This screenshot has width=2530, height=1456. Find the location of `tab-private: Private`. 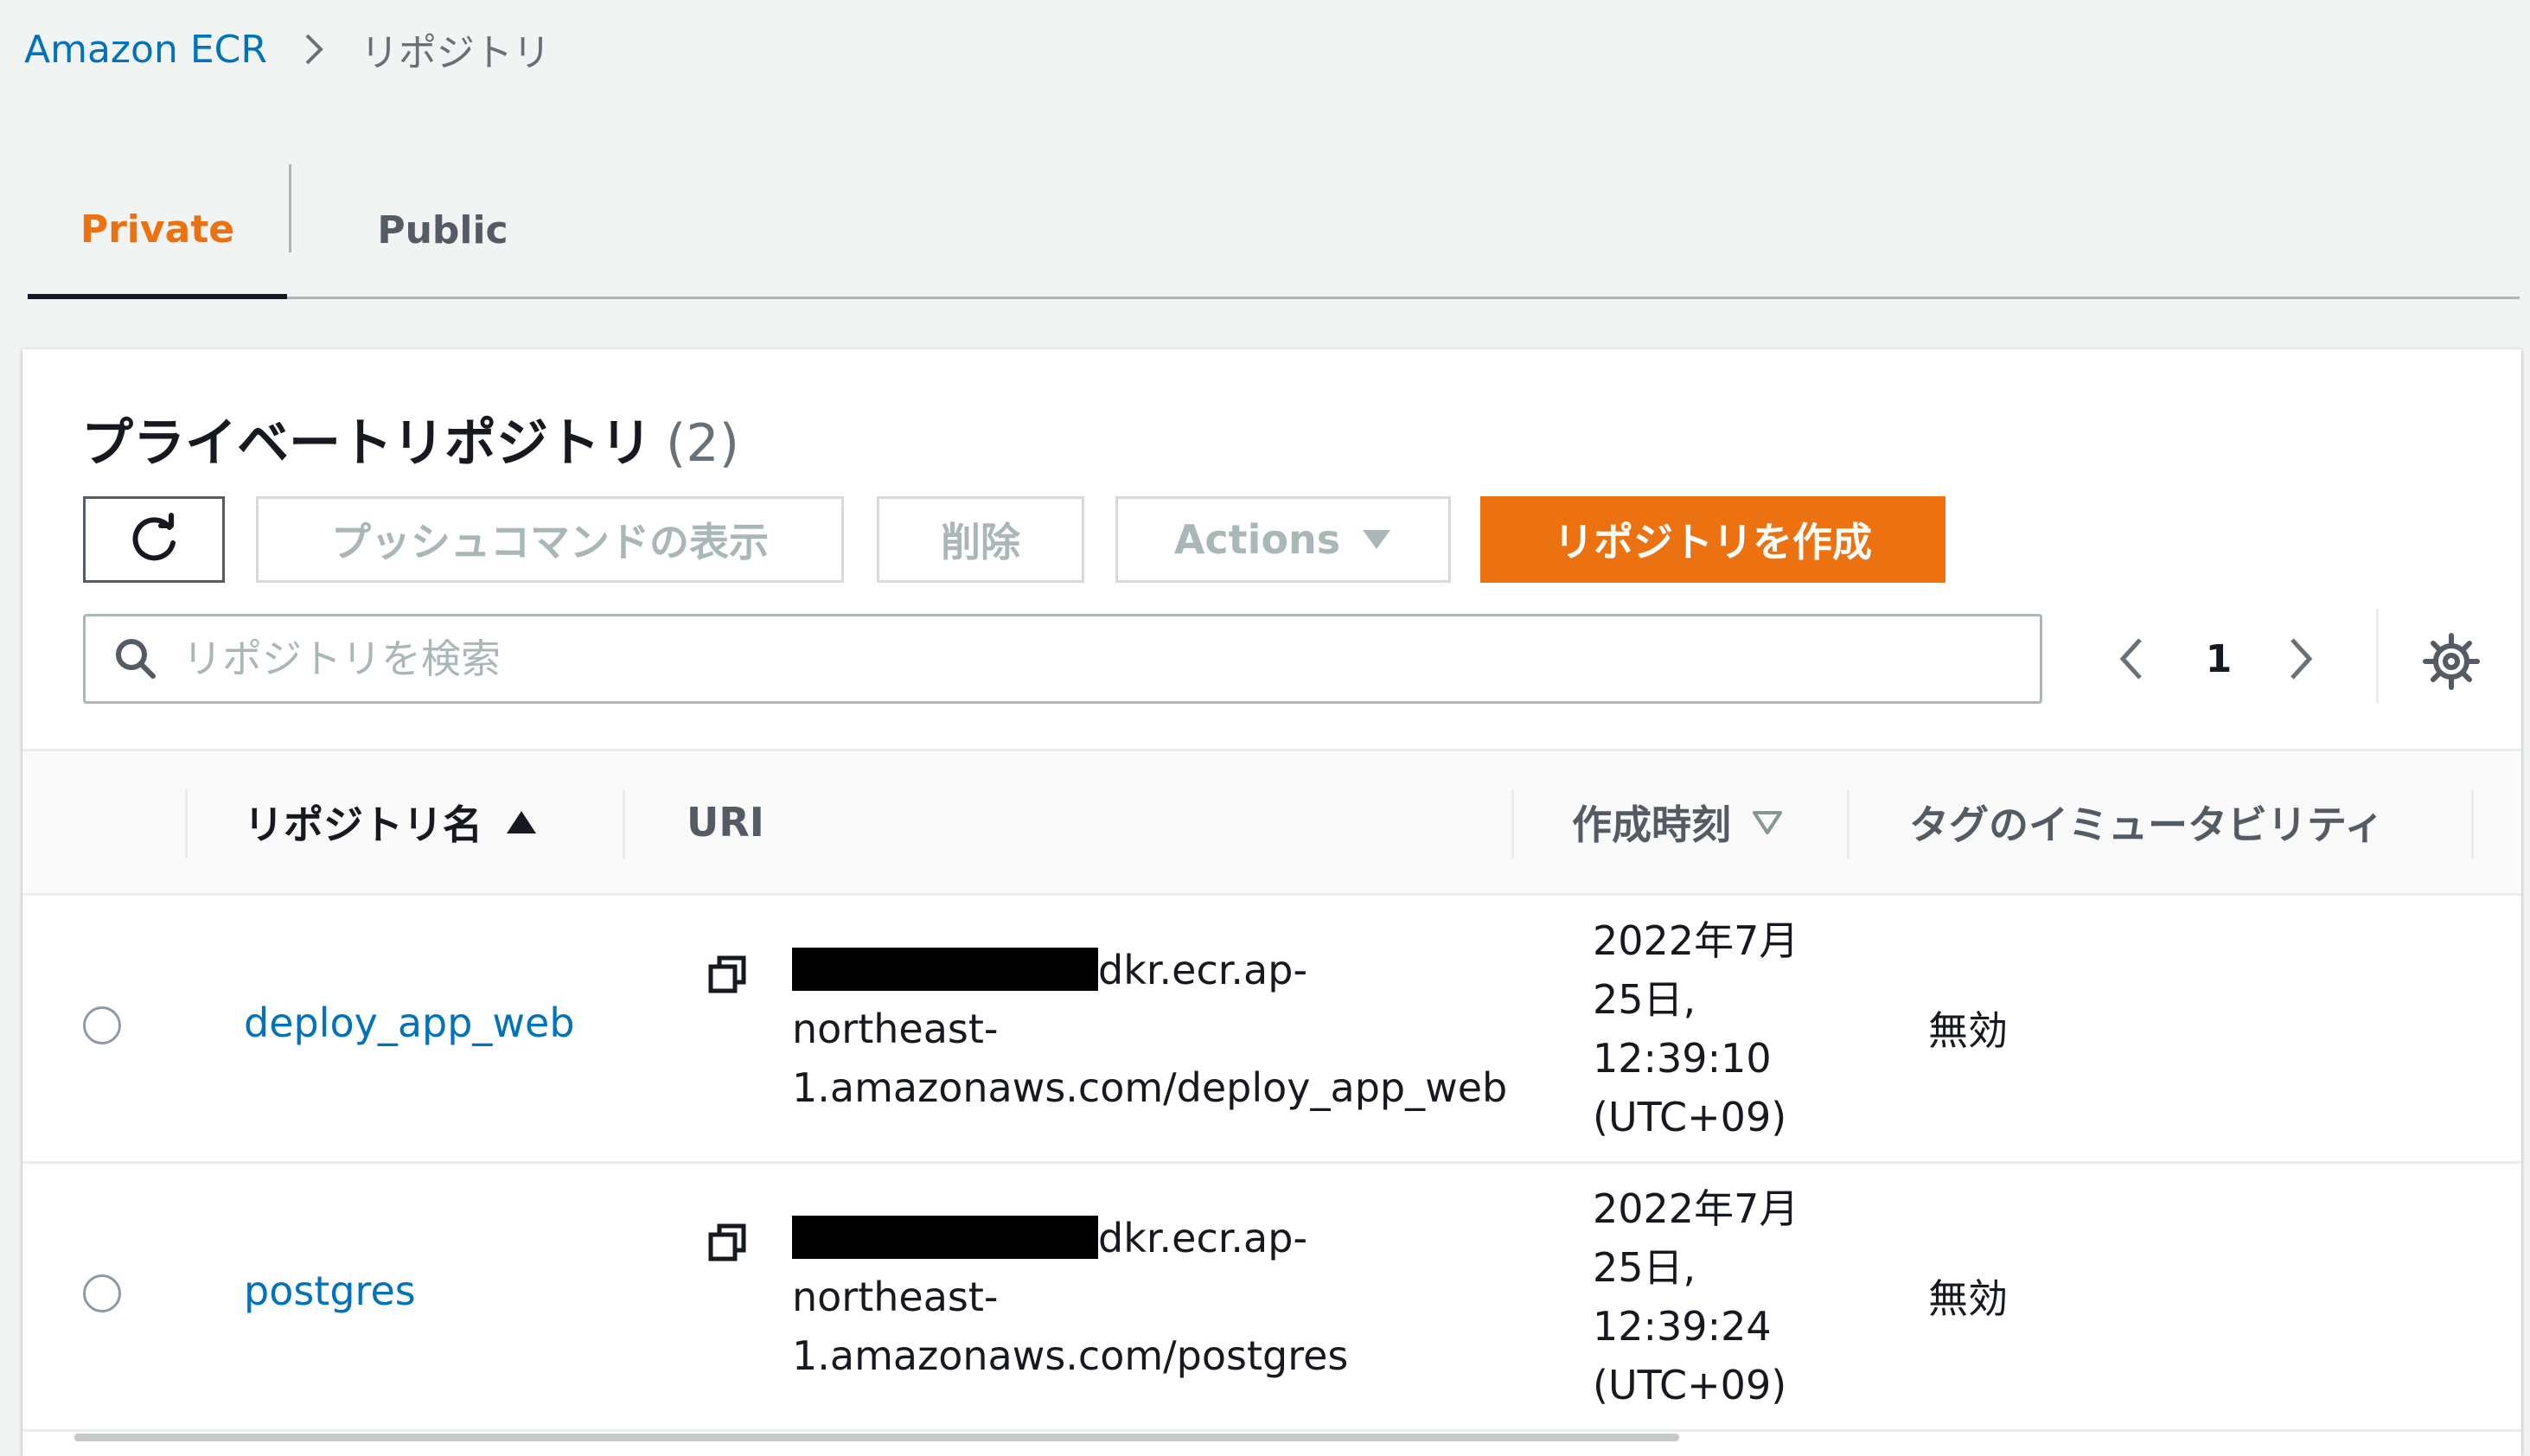

tab-private: Private is located at coordinates (157, 232).